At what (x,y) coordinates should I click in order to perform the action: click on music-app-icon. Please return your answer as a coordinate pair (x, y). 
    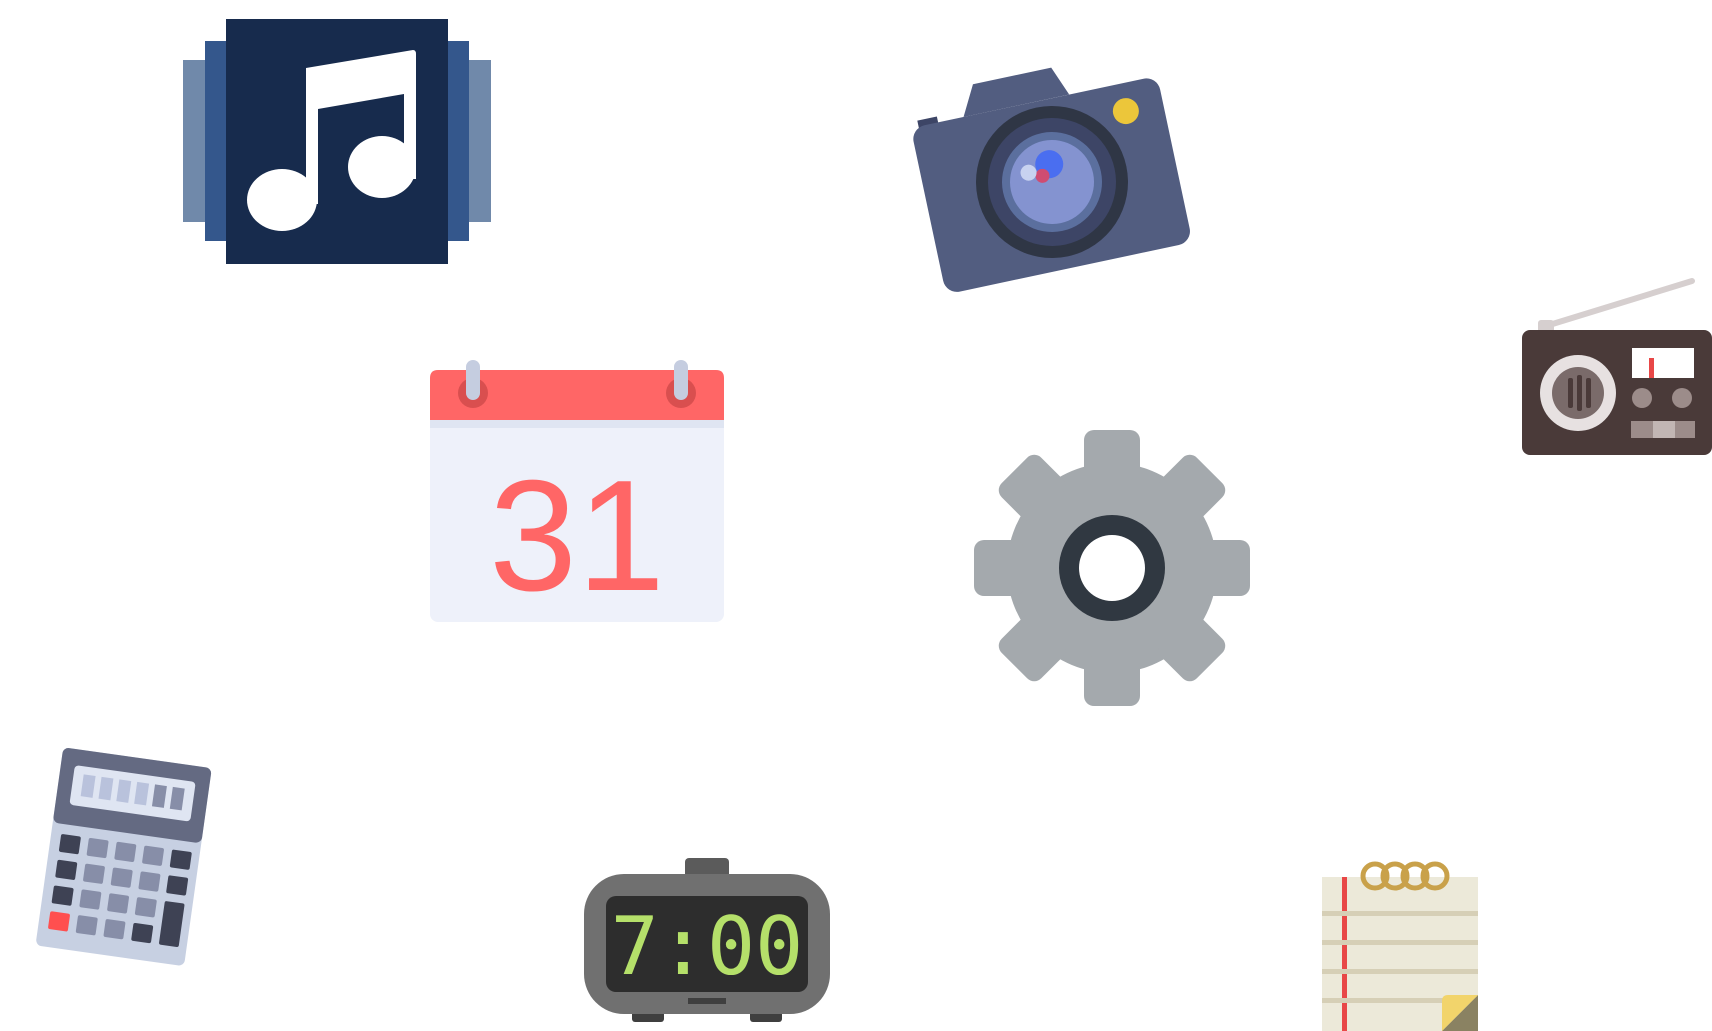
    Looking at the image, I should click on (337, 141).